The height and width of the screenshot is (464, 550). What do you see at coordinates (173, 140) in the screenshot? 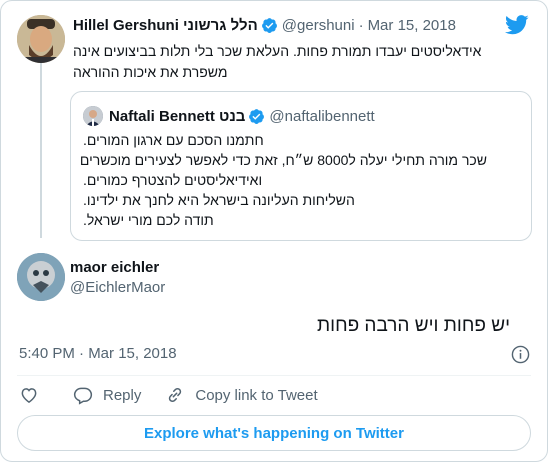
I see `quoted-text-line: חתמנו הסכם עם ארגון המורים.` at bounding box center [173, 140].